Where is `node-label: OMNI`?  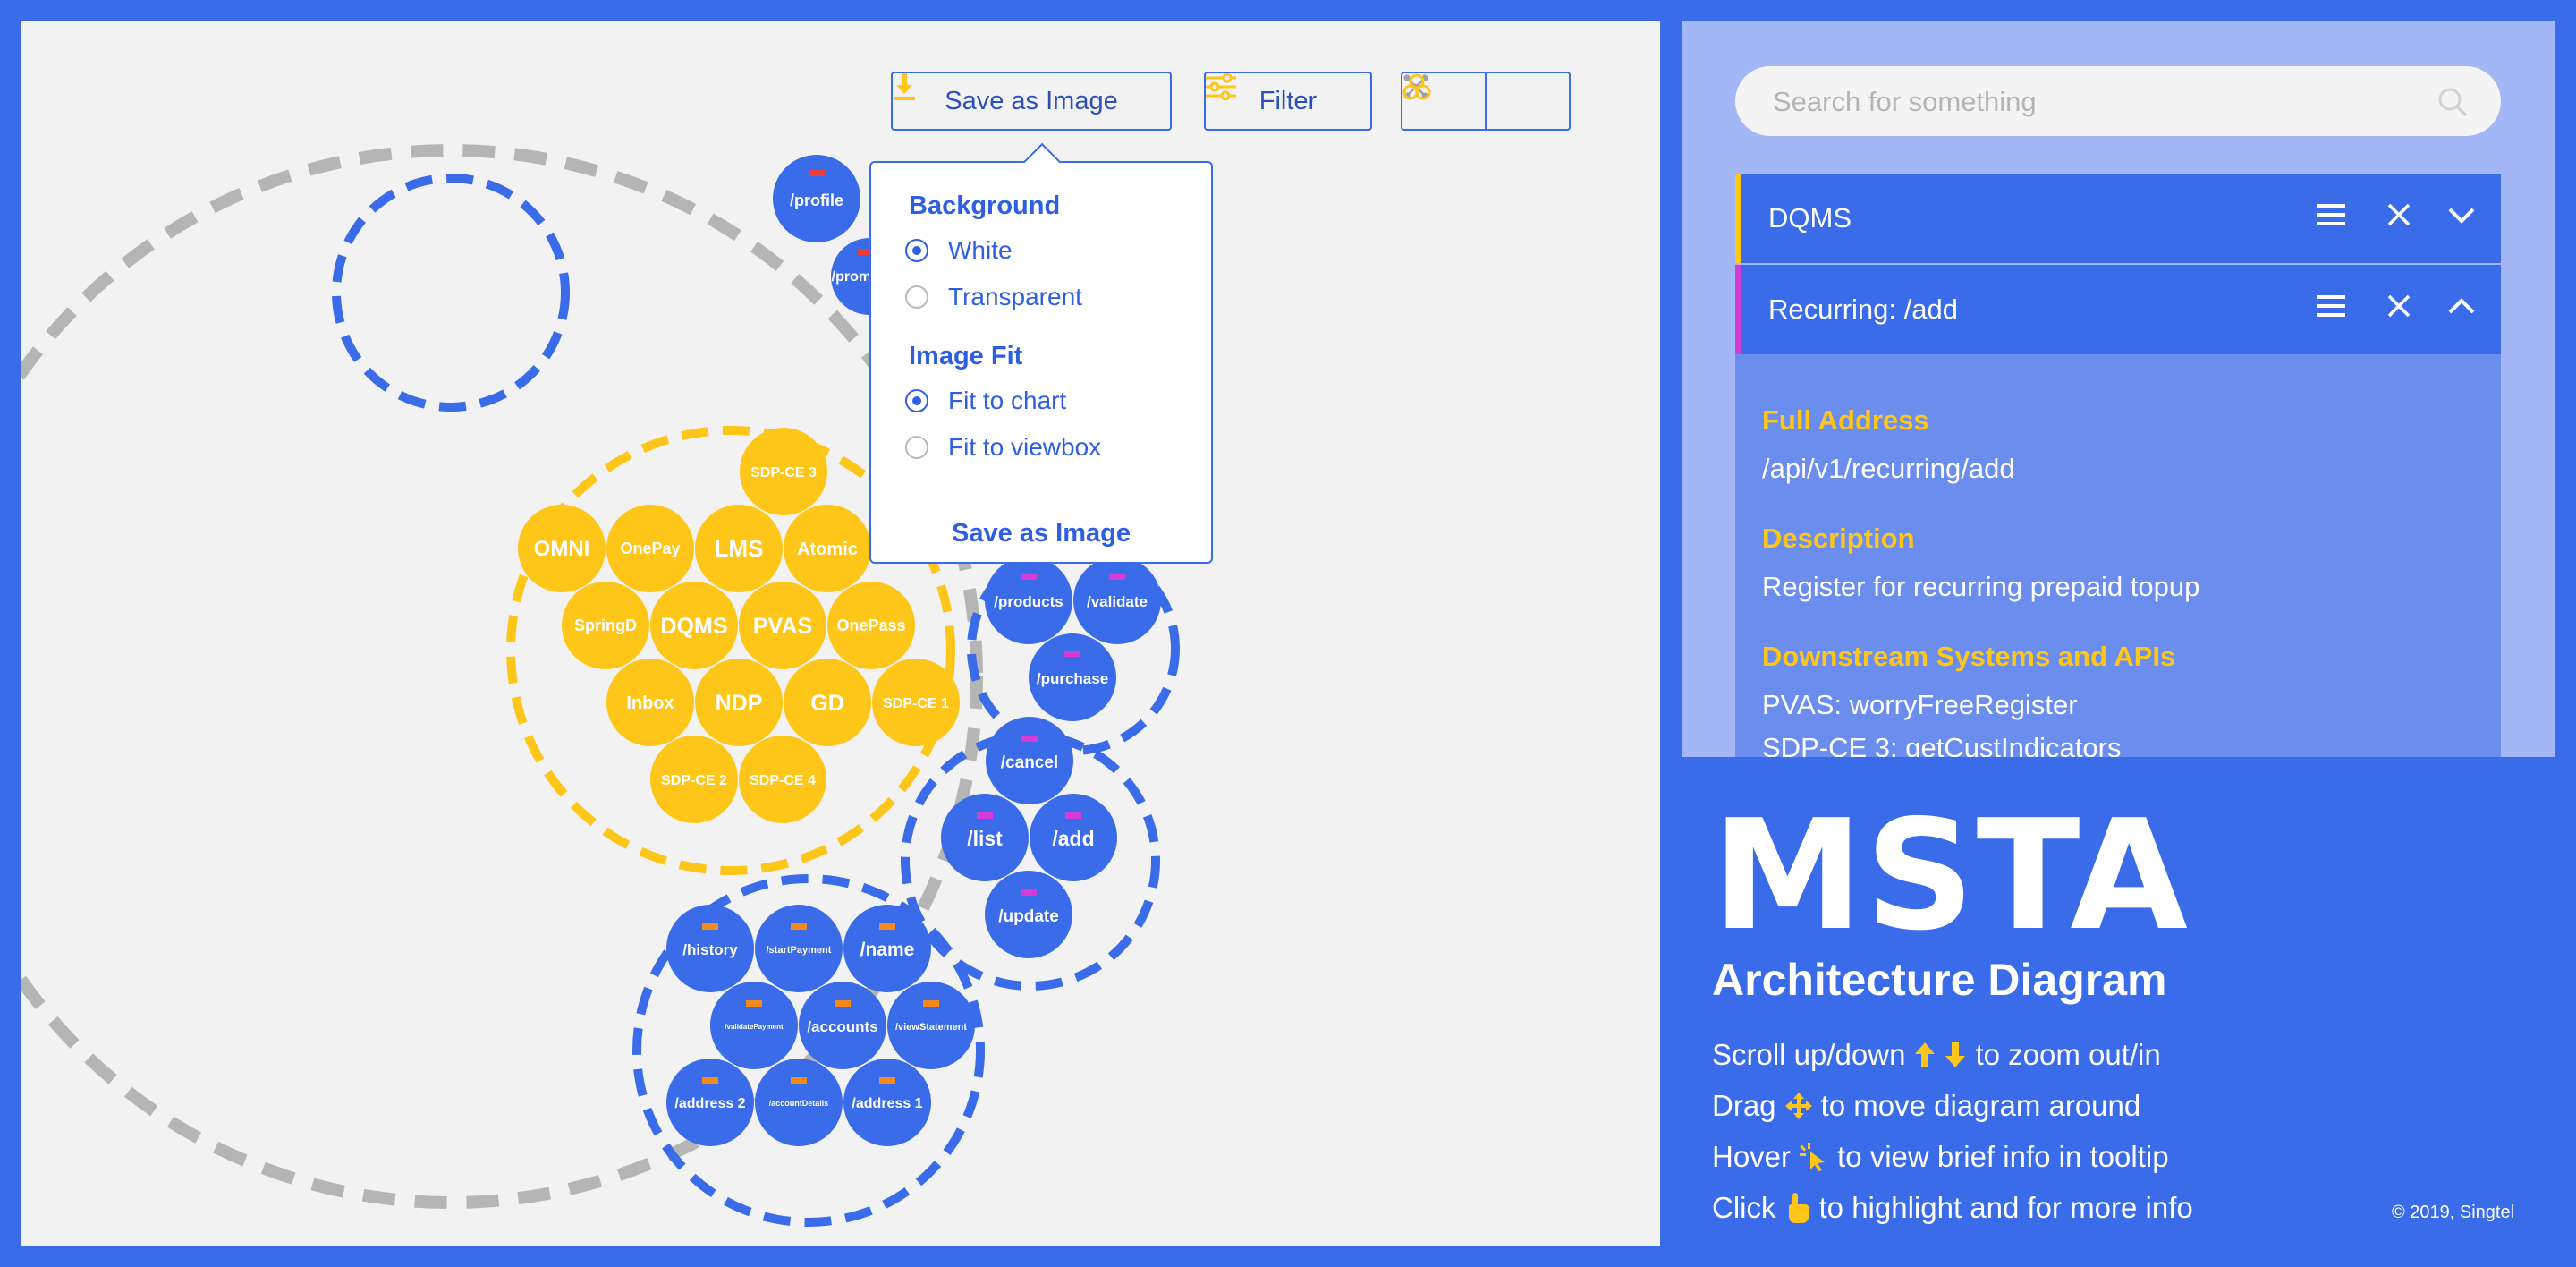 node-label: OMNI is located at coordinates (562, 549).